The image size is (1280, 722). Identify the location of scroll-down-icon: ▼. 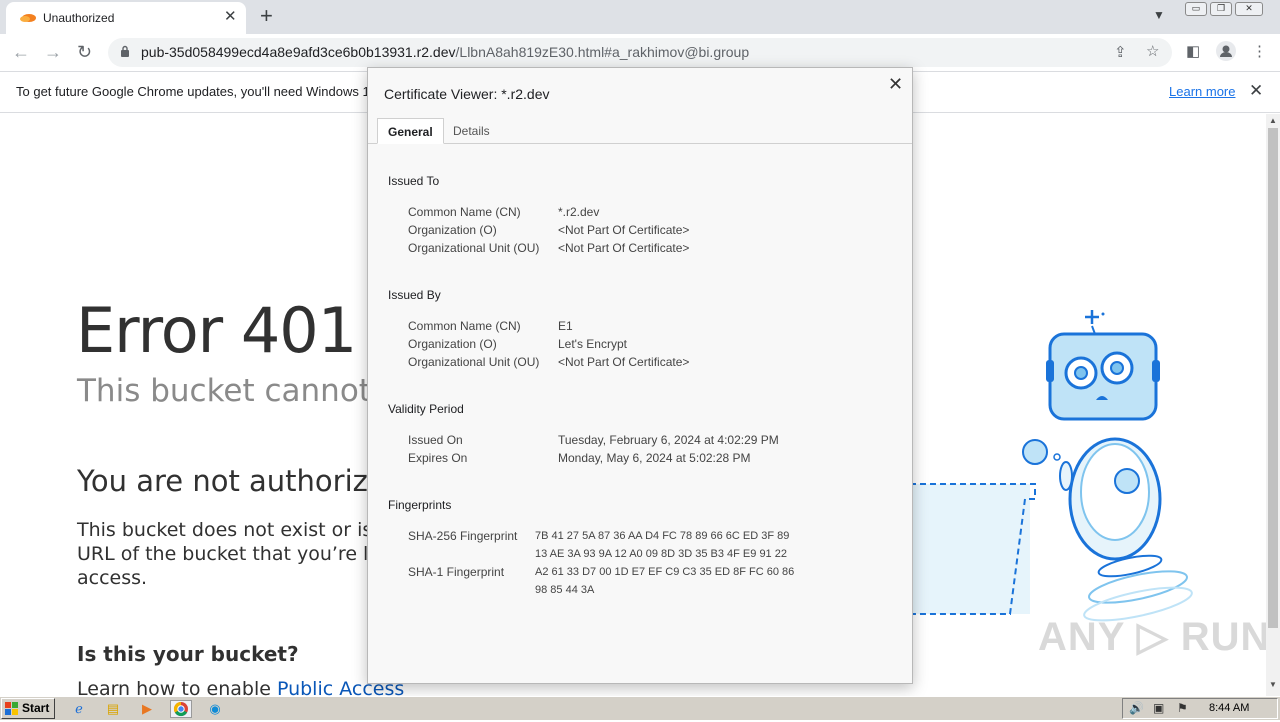
(1273, 684).